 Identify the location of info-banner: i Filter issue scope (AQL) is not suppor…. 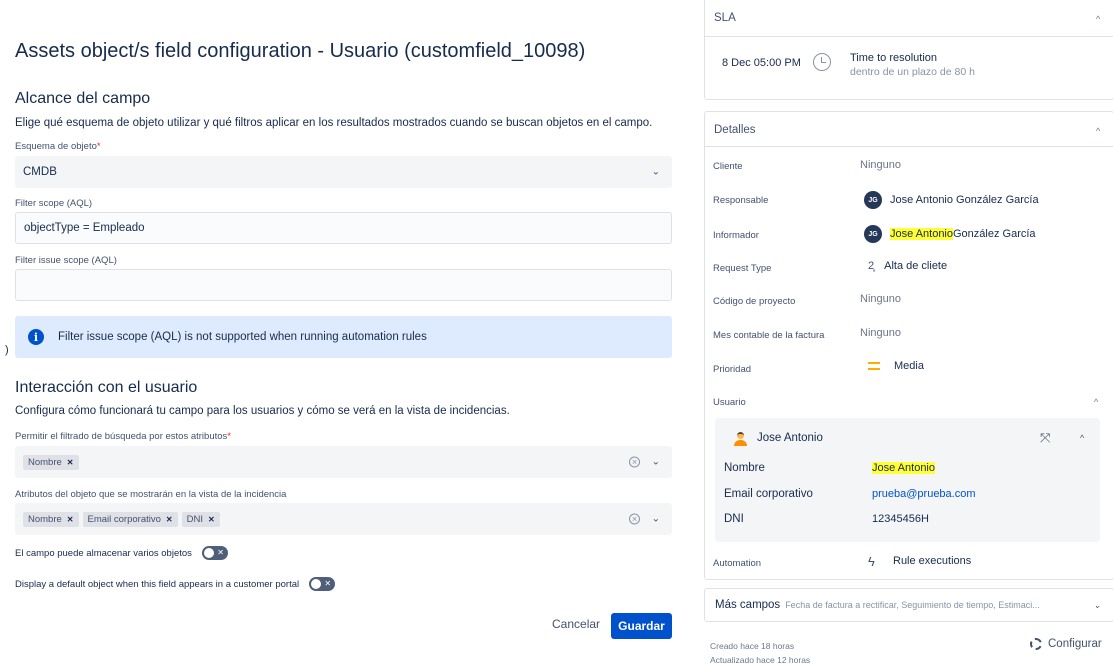
(343, 337).